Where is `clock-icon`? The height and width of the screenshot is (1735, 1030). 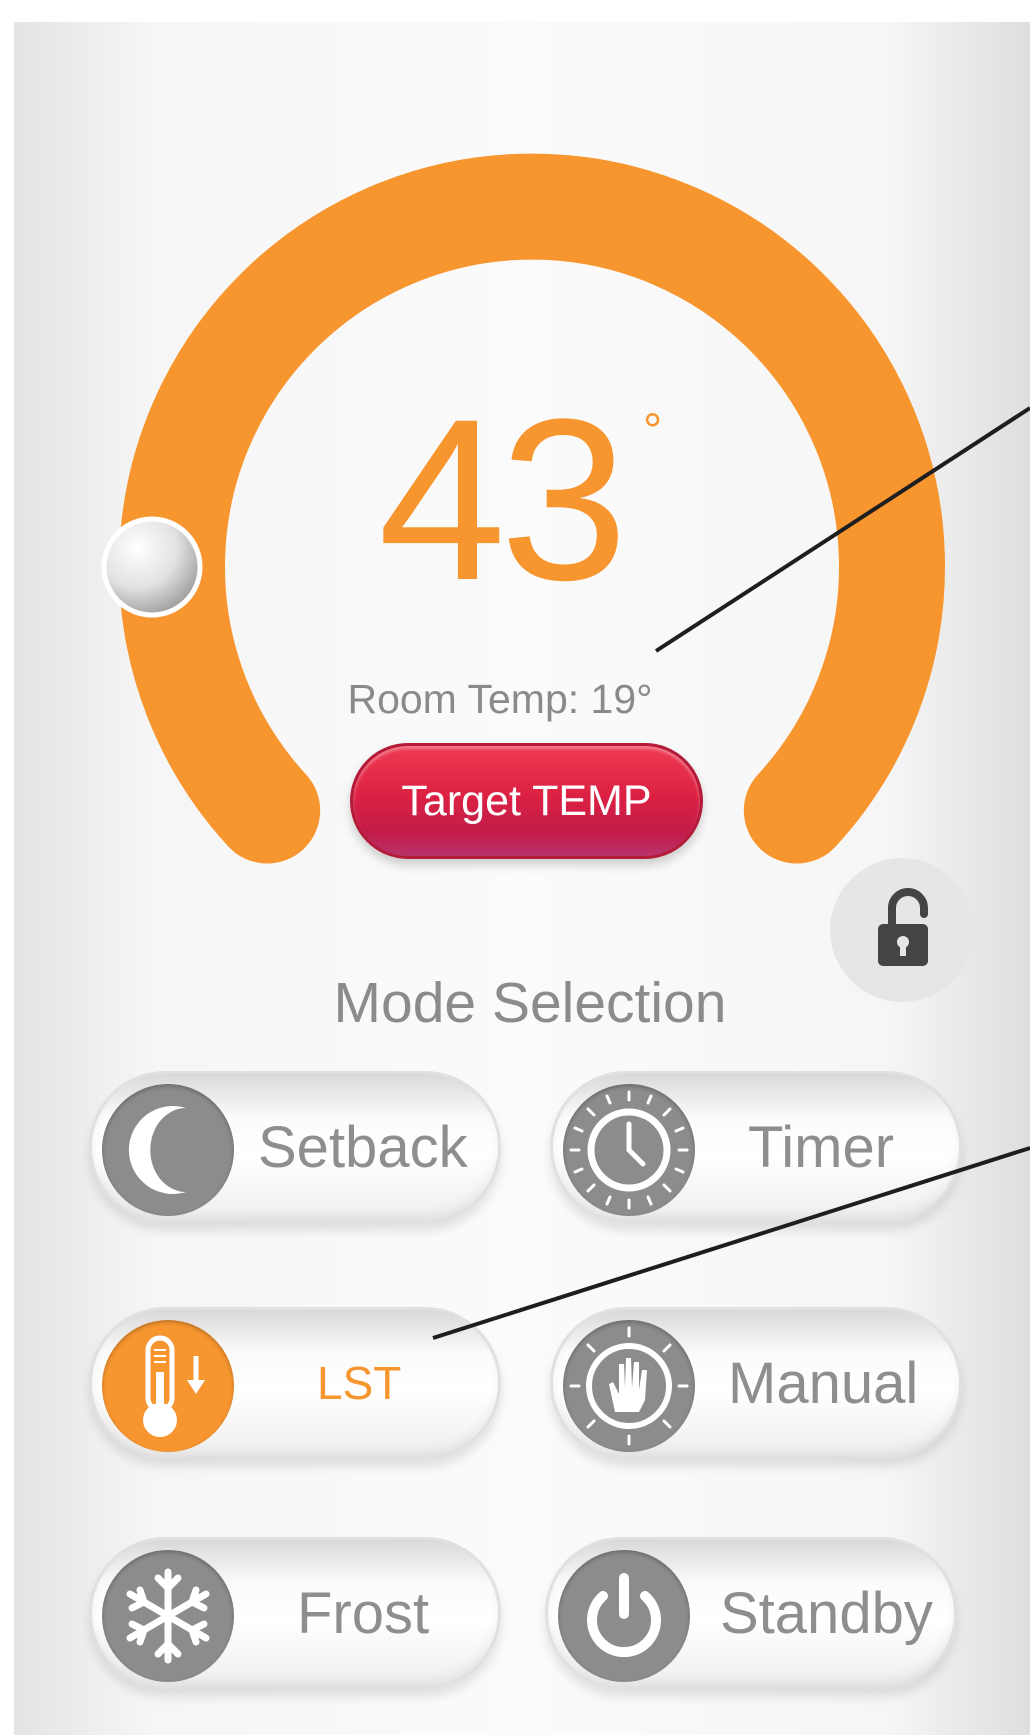
clock-icon is located at coordinates (629, 1150).